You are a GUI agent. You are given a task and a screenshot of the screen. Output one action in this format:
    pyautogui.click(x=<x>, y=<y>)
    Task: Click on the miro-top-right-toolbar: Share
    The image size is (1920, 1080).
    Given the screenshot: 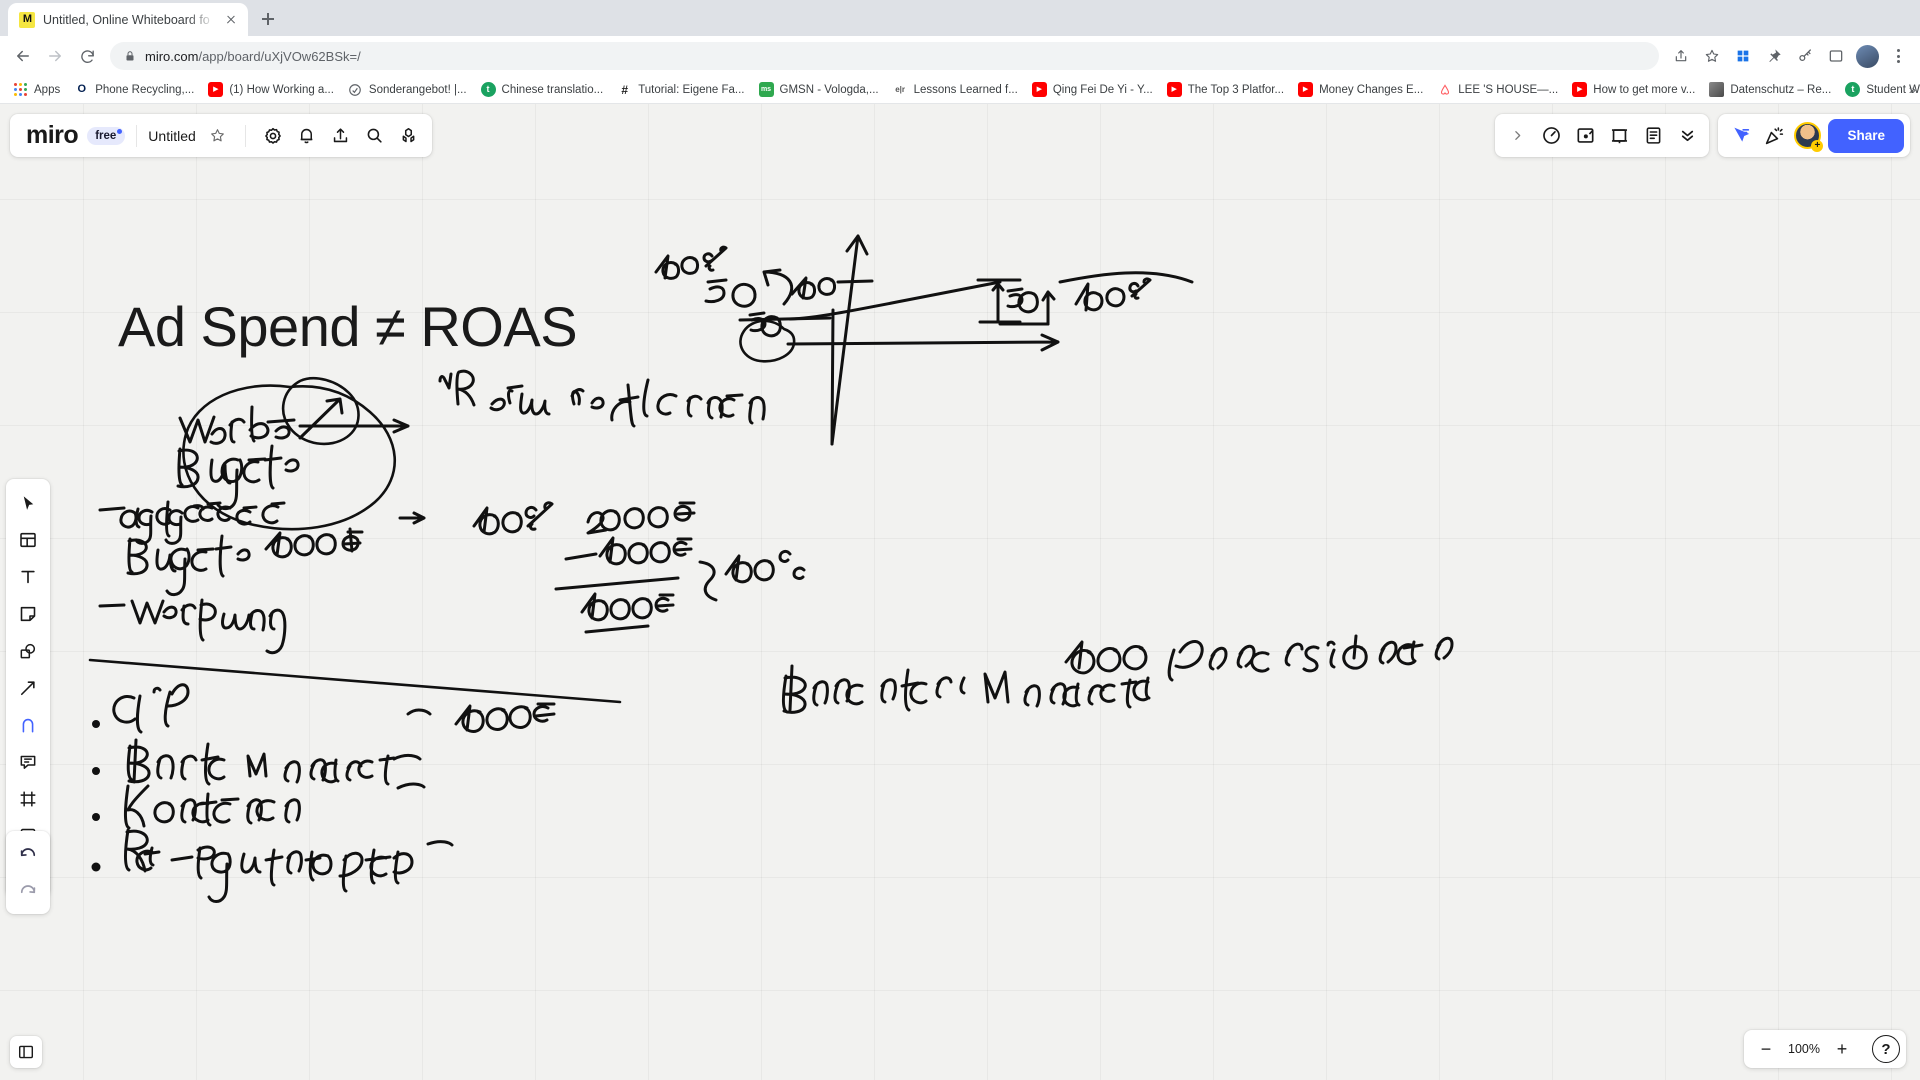 What is the action you would take?
    pyautogui.click(x=1702, y=135)
    